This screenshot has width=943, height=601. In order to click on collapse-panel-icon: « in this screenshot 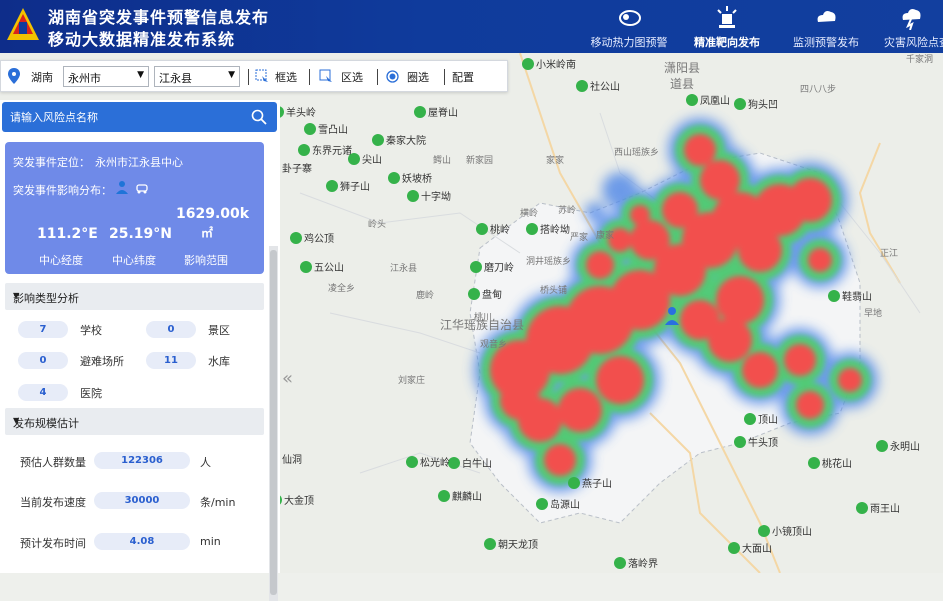, I will do `click(287, 378)`.